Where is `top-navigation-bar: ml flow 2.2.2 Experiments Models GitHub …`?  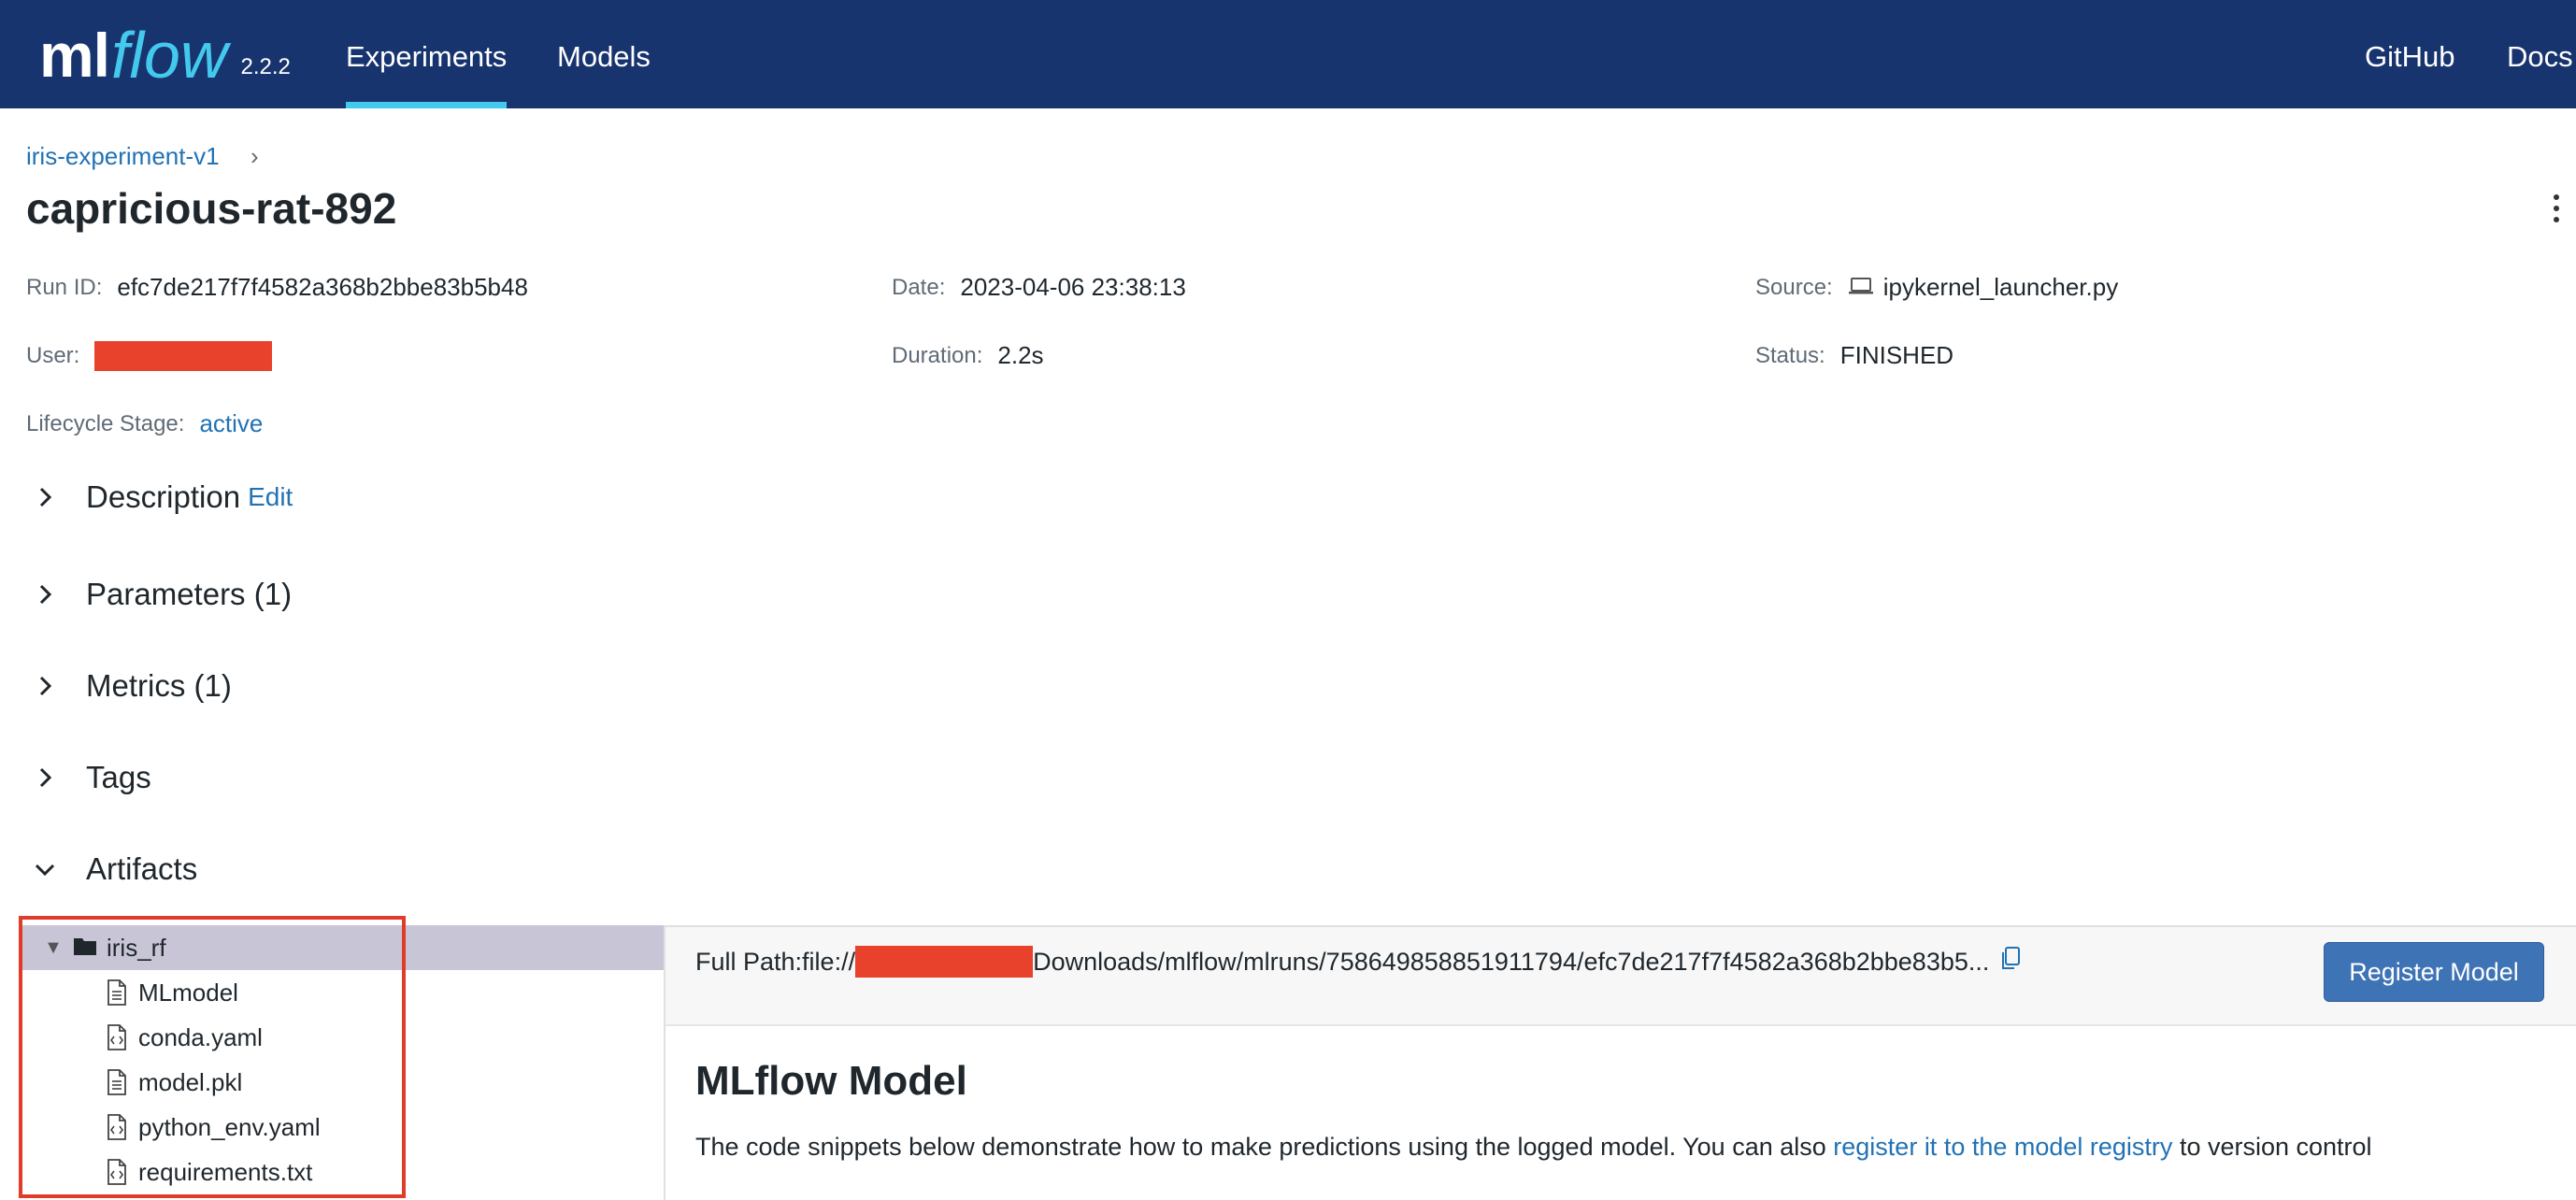
top-navigation-bar: ml flow 2.2.2 Experiments Models GitHub … is located at coordinates (1288, 54).